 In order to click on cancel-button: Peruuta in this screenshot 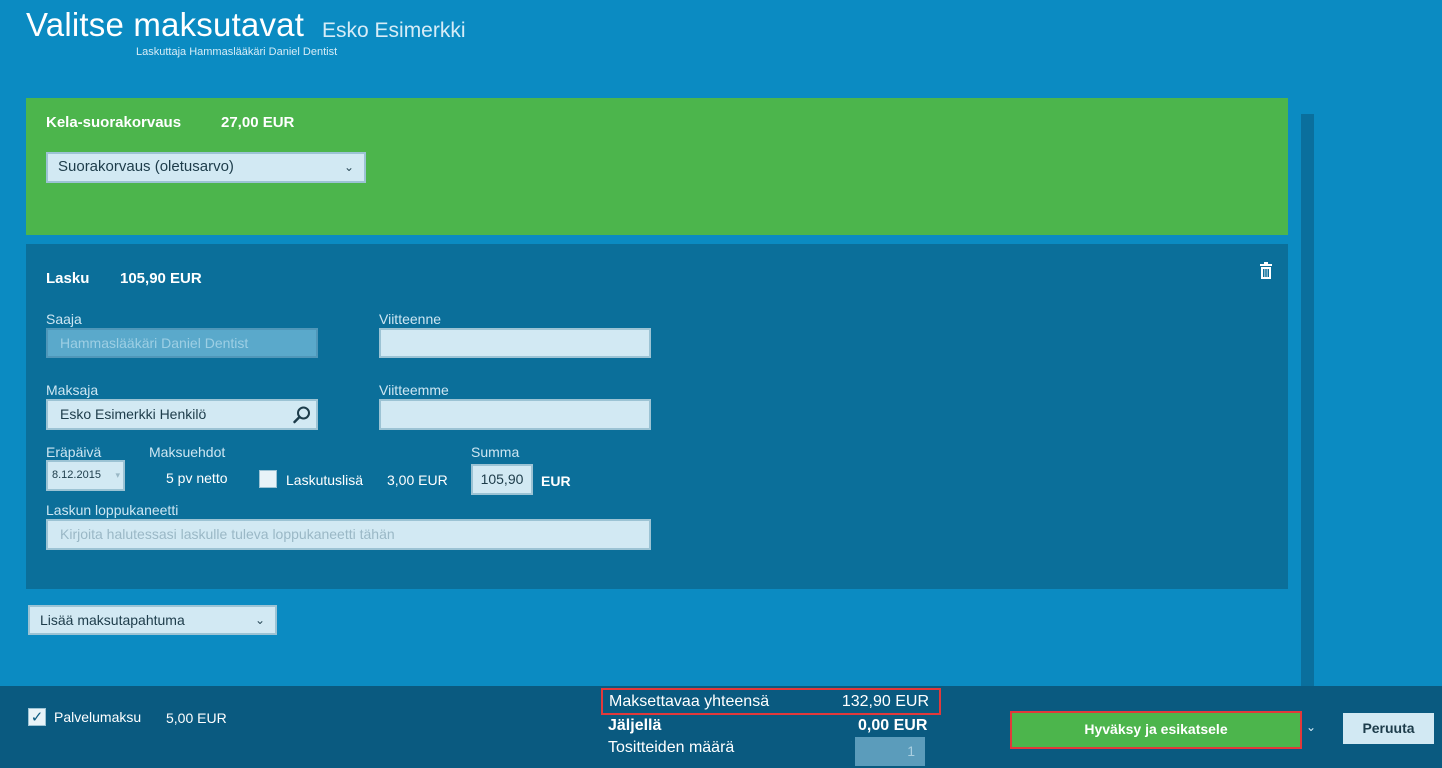, I will do `click(1388, 728)`.